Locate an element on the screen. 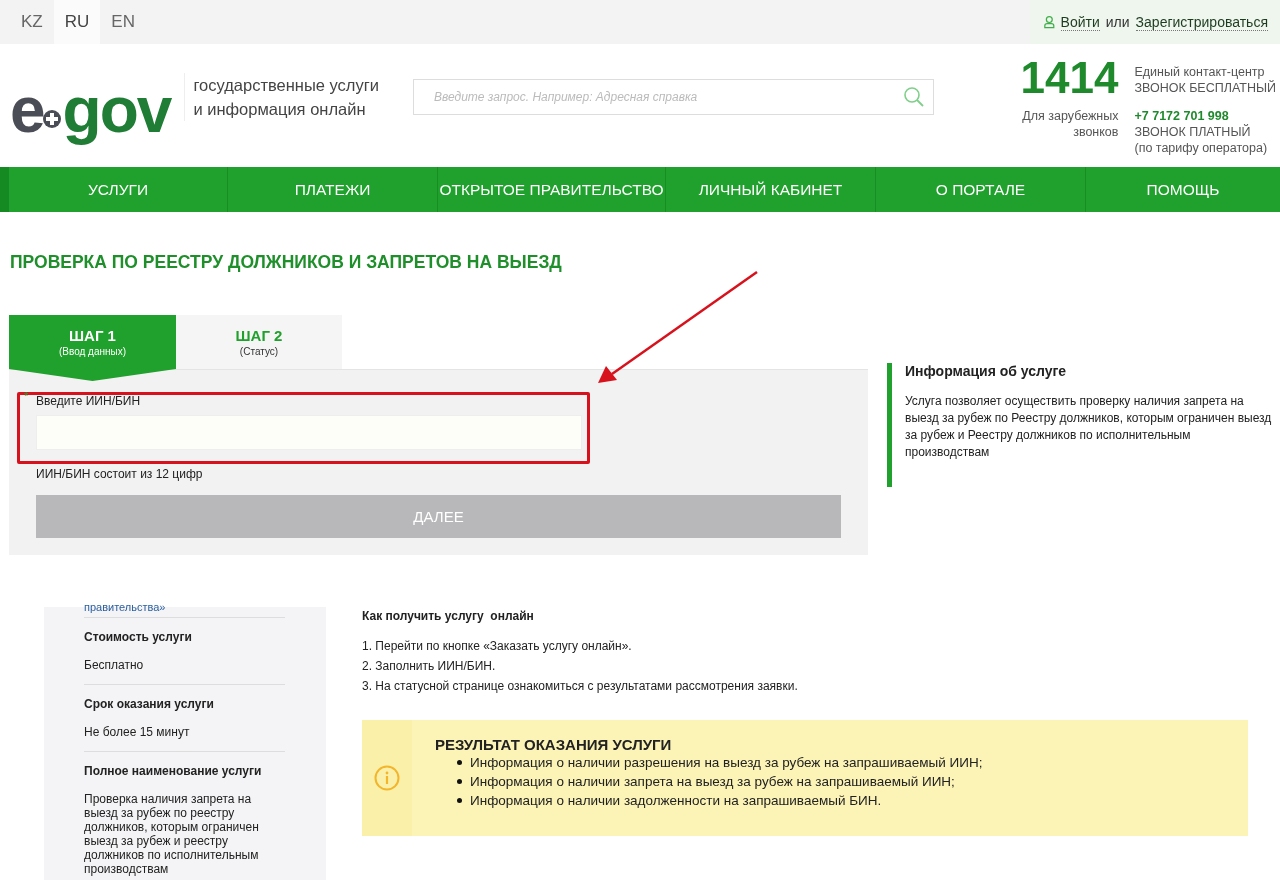  phone-note: ЗВОНОК ПЛАТНЫЙ is located at coordinates (1193, 132).